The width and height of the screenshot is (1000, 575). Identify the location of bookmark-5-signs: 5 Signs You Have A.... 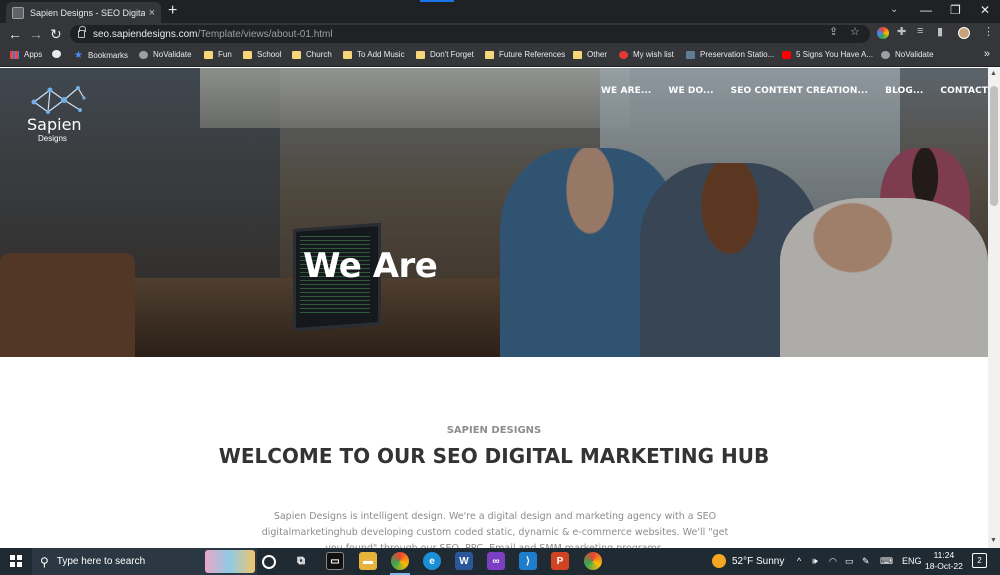
(827, 54).